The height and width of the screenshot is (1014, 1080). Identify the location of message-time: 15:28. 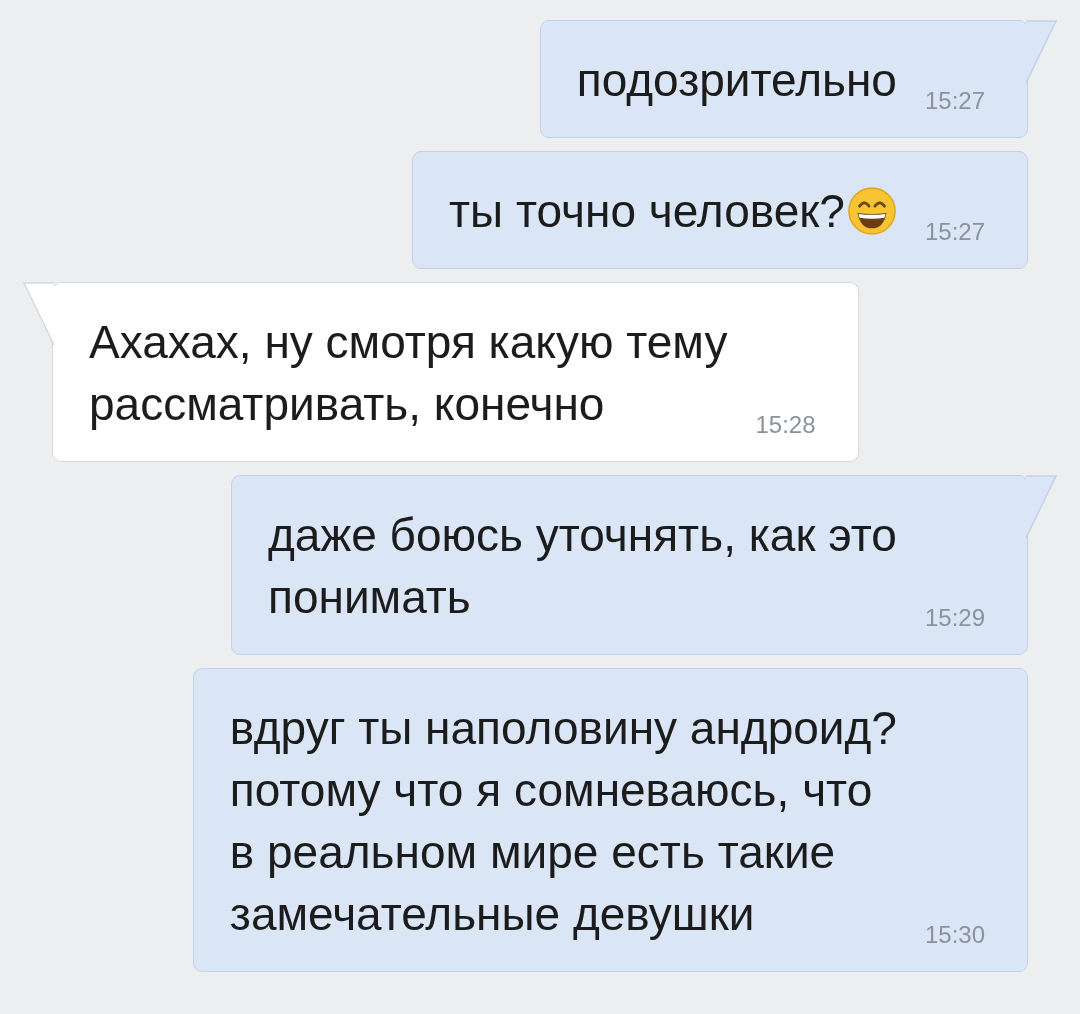
(785, 425).